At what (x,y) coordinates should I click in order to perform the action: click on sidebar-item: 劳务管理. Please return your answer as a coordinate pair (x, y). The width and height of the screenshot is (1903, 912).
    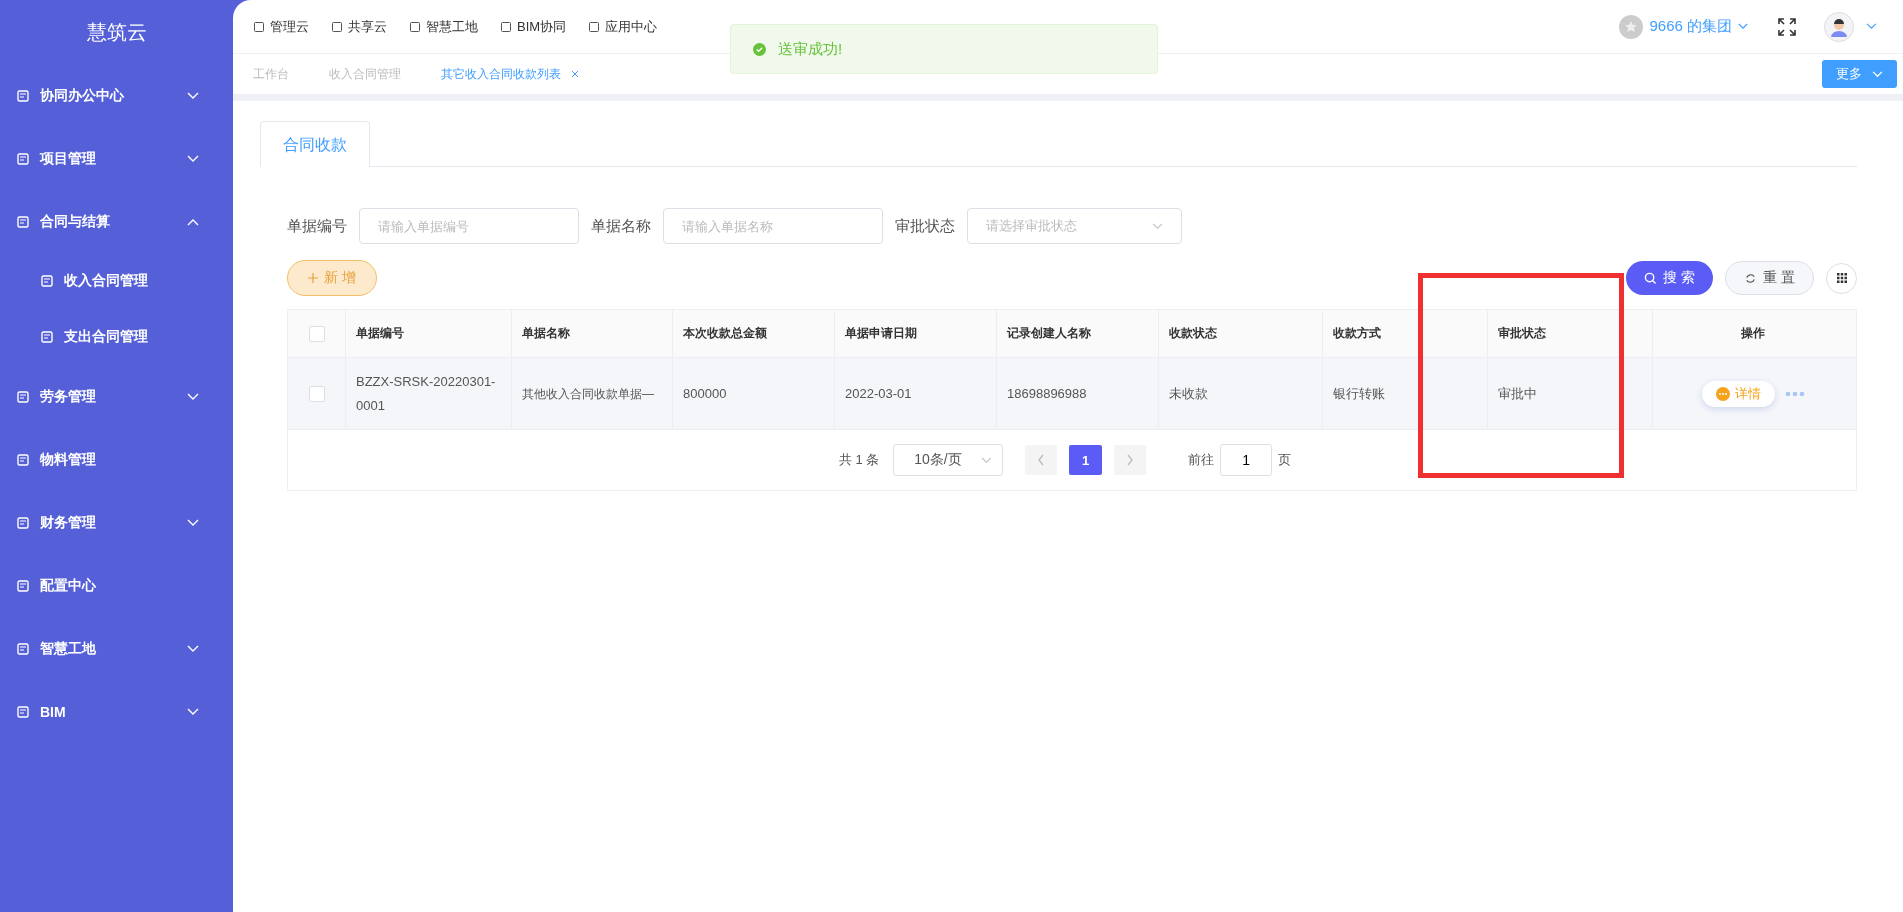
    Looking at the image, I should click on (116, 396).